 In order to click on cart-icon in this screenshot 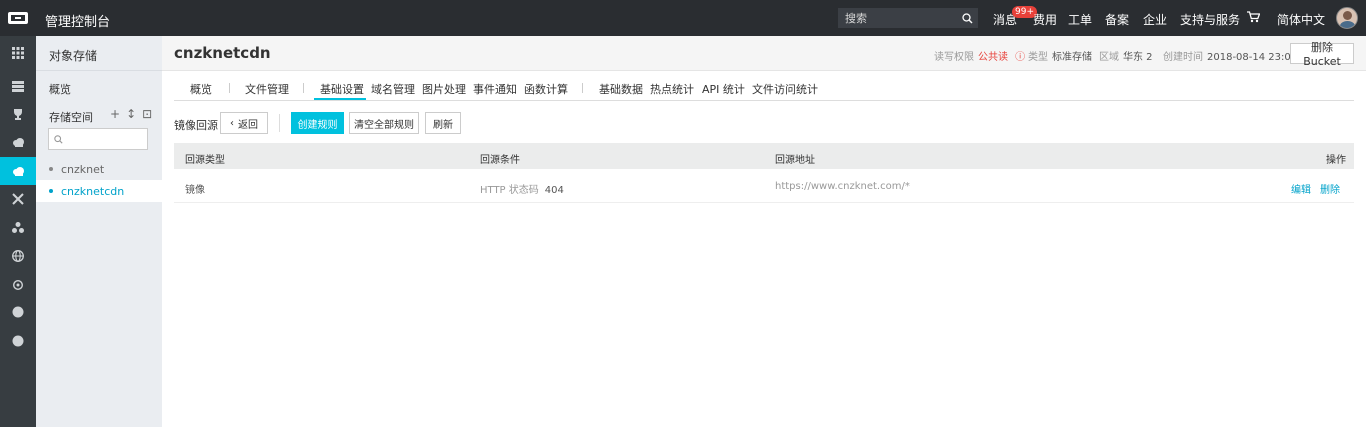, I will do `click(1254, 18)`.